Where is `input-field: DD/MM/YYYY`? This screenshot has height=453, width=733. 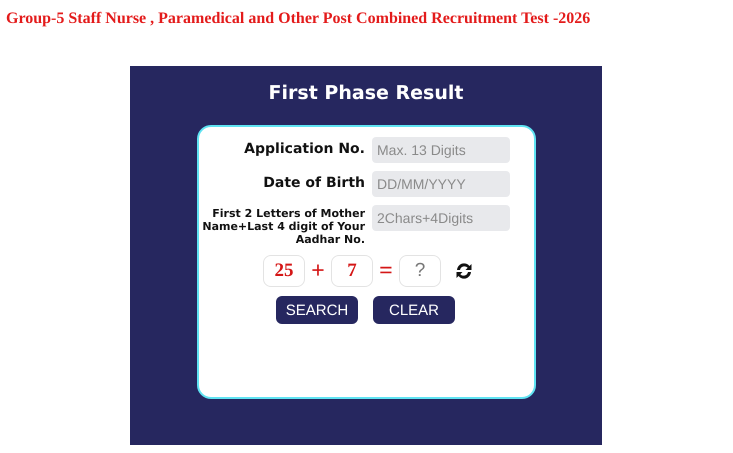
input-field: DD/MM/YYYY is located at coordinates (441, 184).